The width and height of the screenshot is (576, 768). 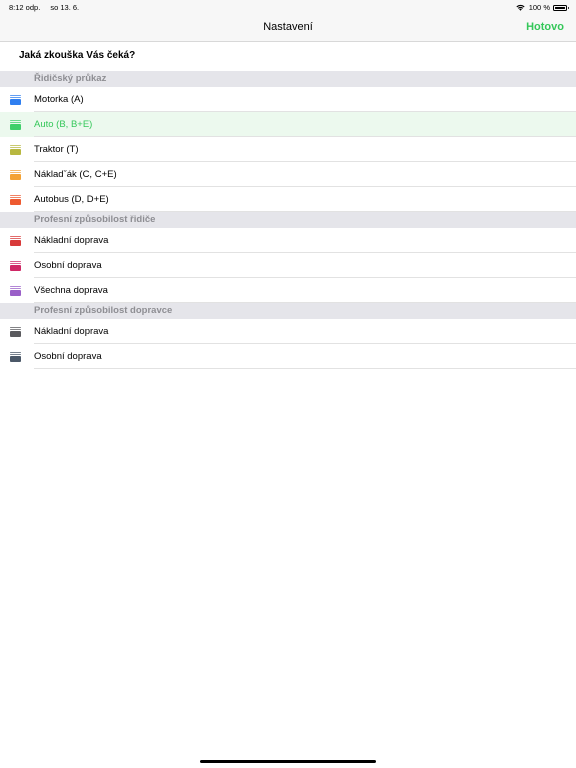 I want to click on page-title: Nastavení, so click(x=288, y=27).